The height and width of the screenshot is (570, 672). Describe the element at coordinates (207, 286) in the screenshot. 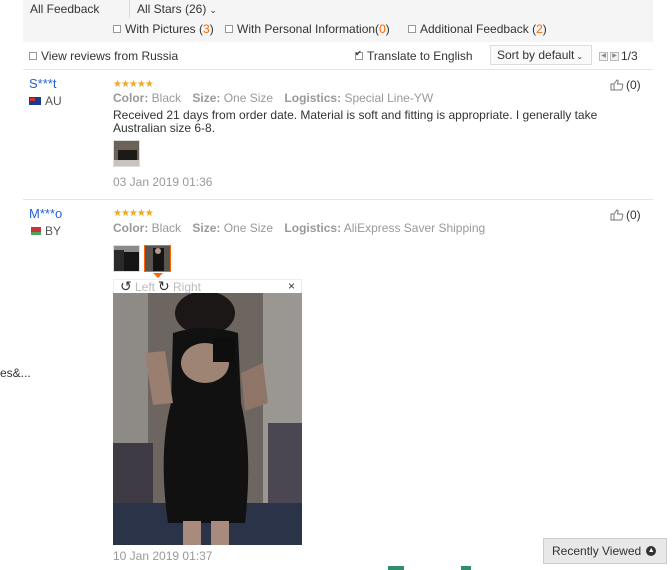

I see `viewer-toolbar: ↺ Left ↻ Right ×` at that location.